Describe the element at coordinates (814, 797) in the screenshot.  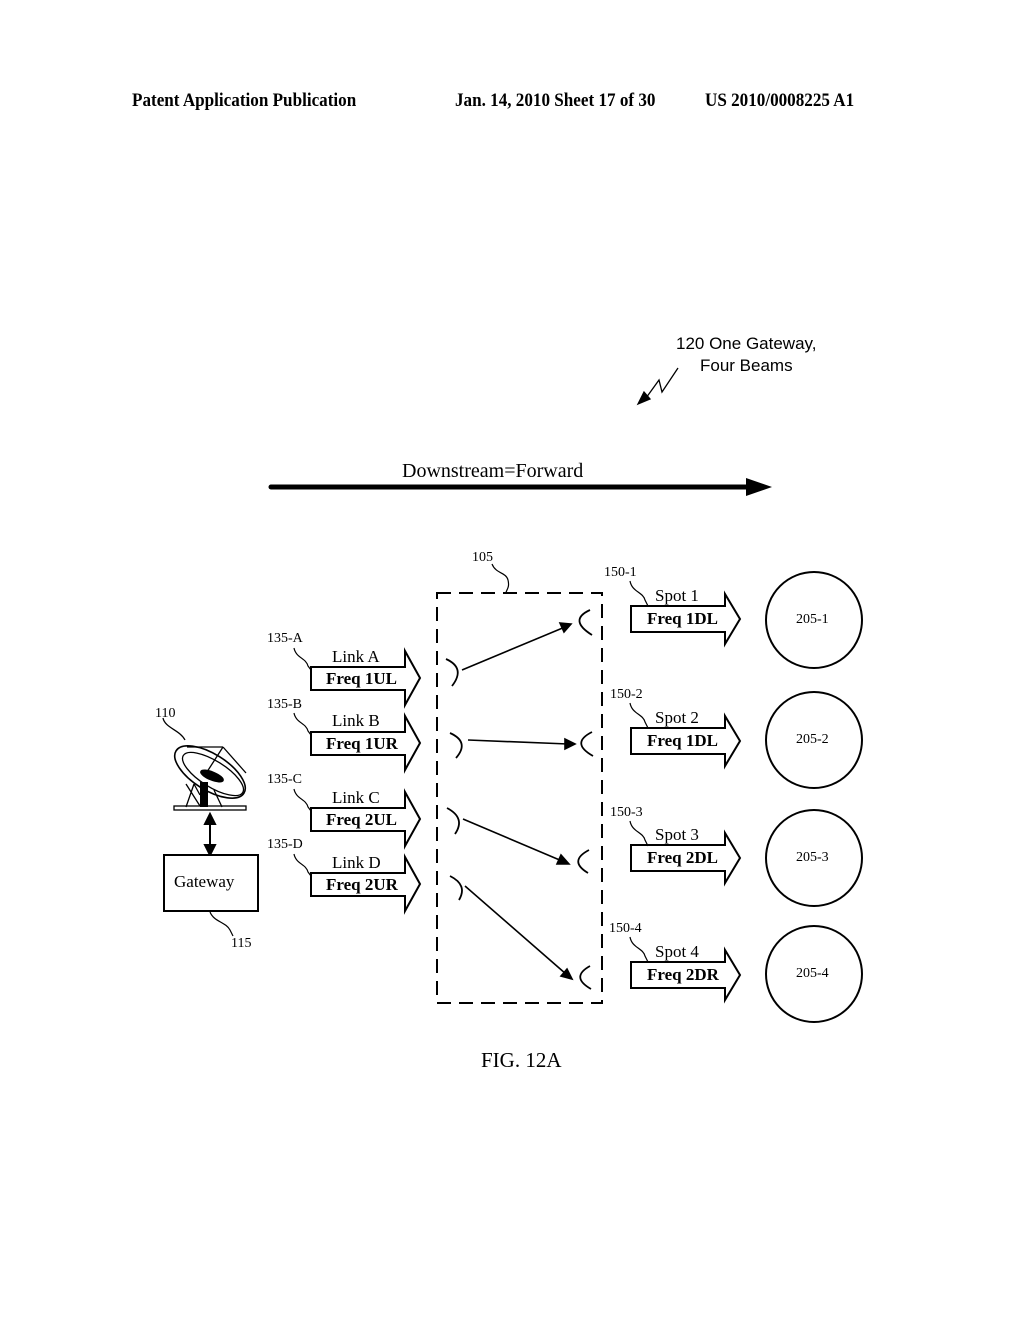
I see `beam-circles` at that location.